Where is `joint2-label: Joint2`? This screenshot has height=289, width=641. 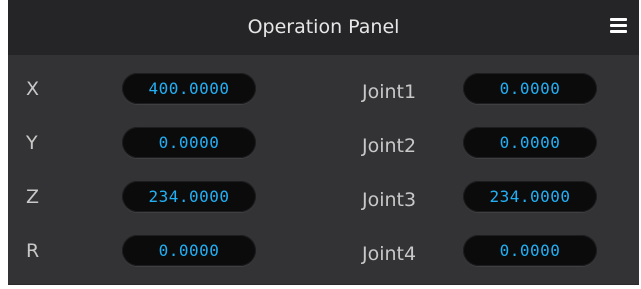 joint2-label: Joint2 is located at coordinates (389, 146).